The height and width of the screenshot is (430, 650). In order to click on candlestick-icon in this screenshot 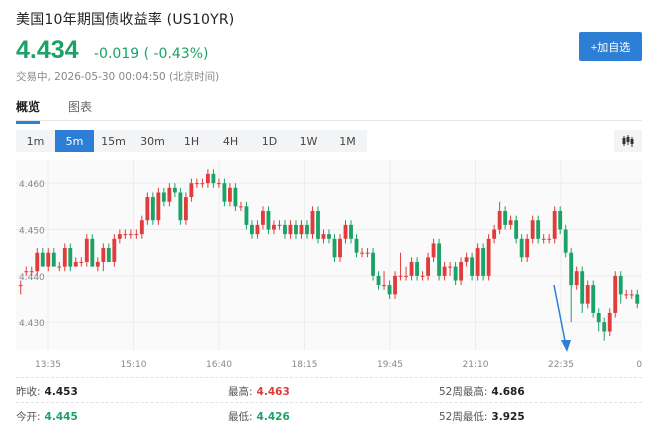, I will do `click(628, 141)`.